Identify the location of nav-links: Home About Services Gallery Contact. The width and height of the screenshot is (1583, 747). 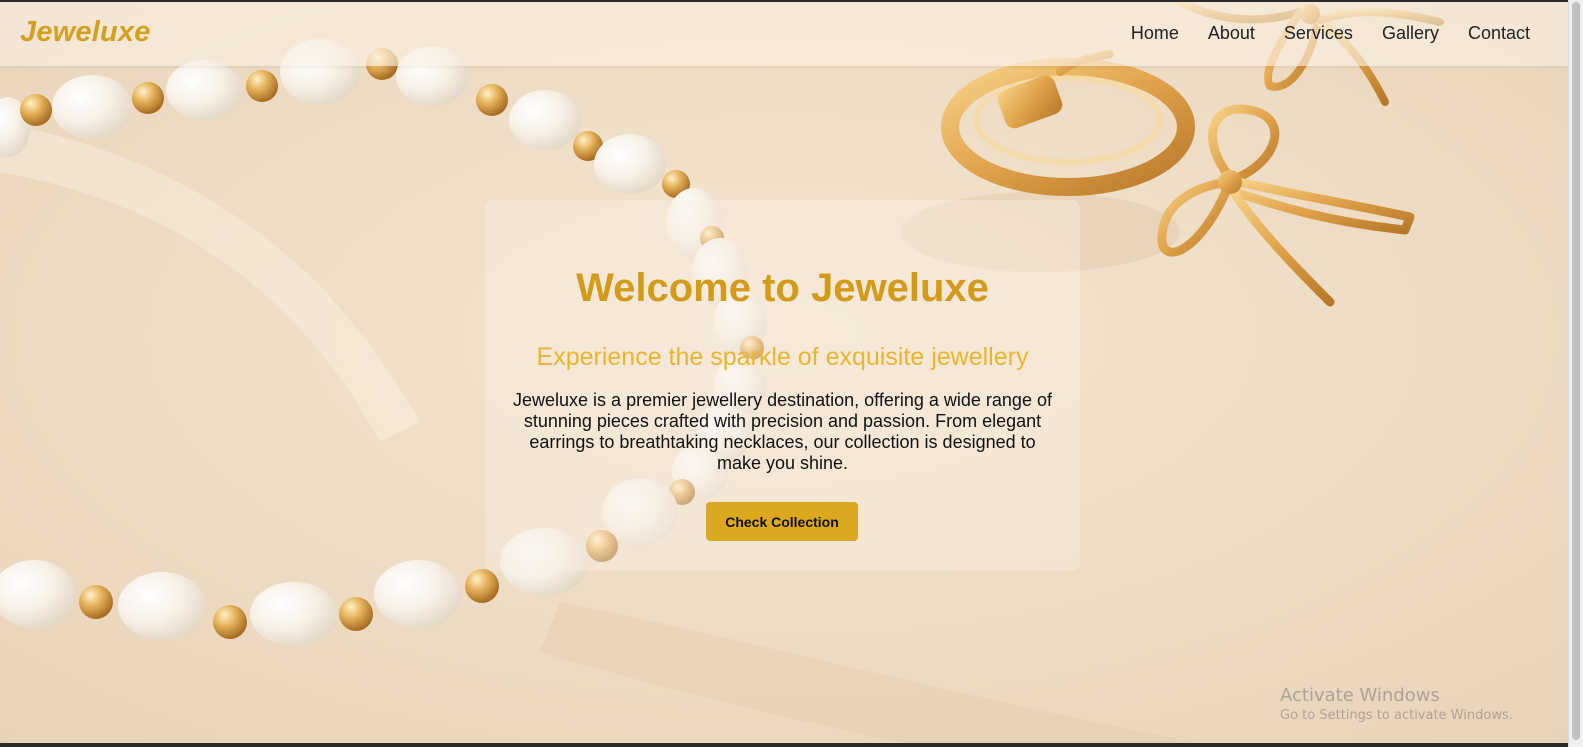
(1330, 33).